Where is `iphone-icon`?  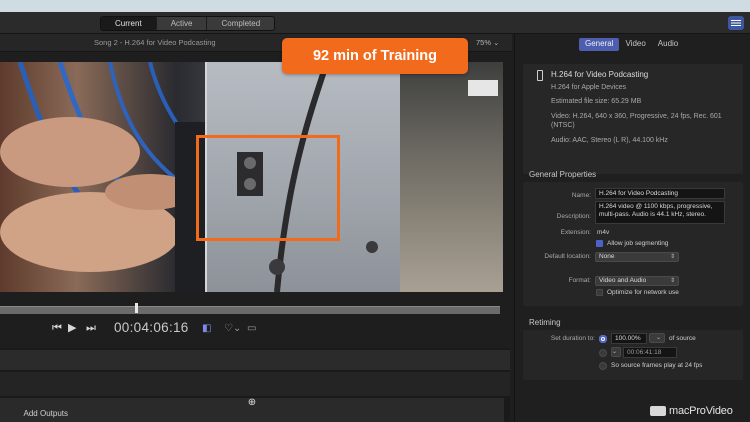 iphone-icon is located at coordinates (540, 75).